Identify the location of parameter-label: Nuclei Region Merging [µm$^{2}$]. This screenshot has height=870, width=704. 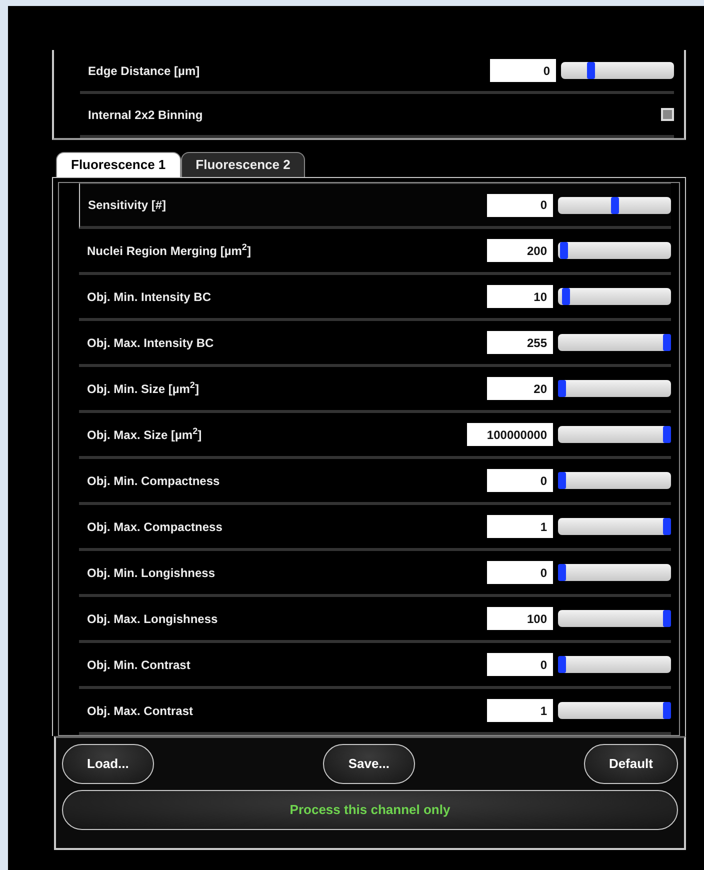
(169, 251).